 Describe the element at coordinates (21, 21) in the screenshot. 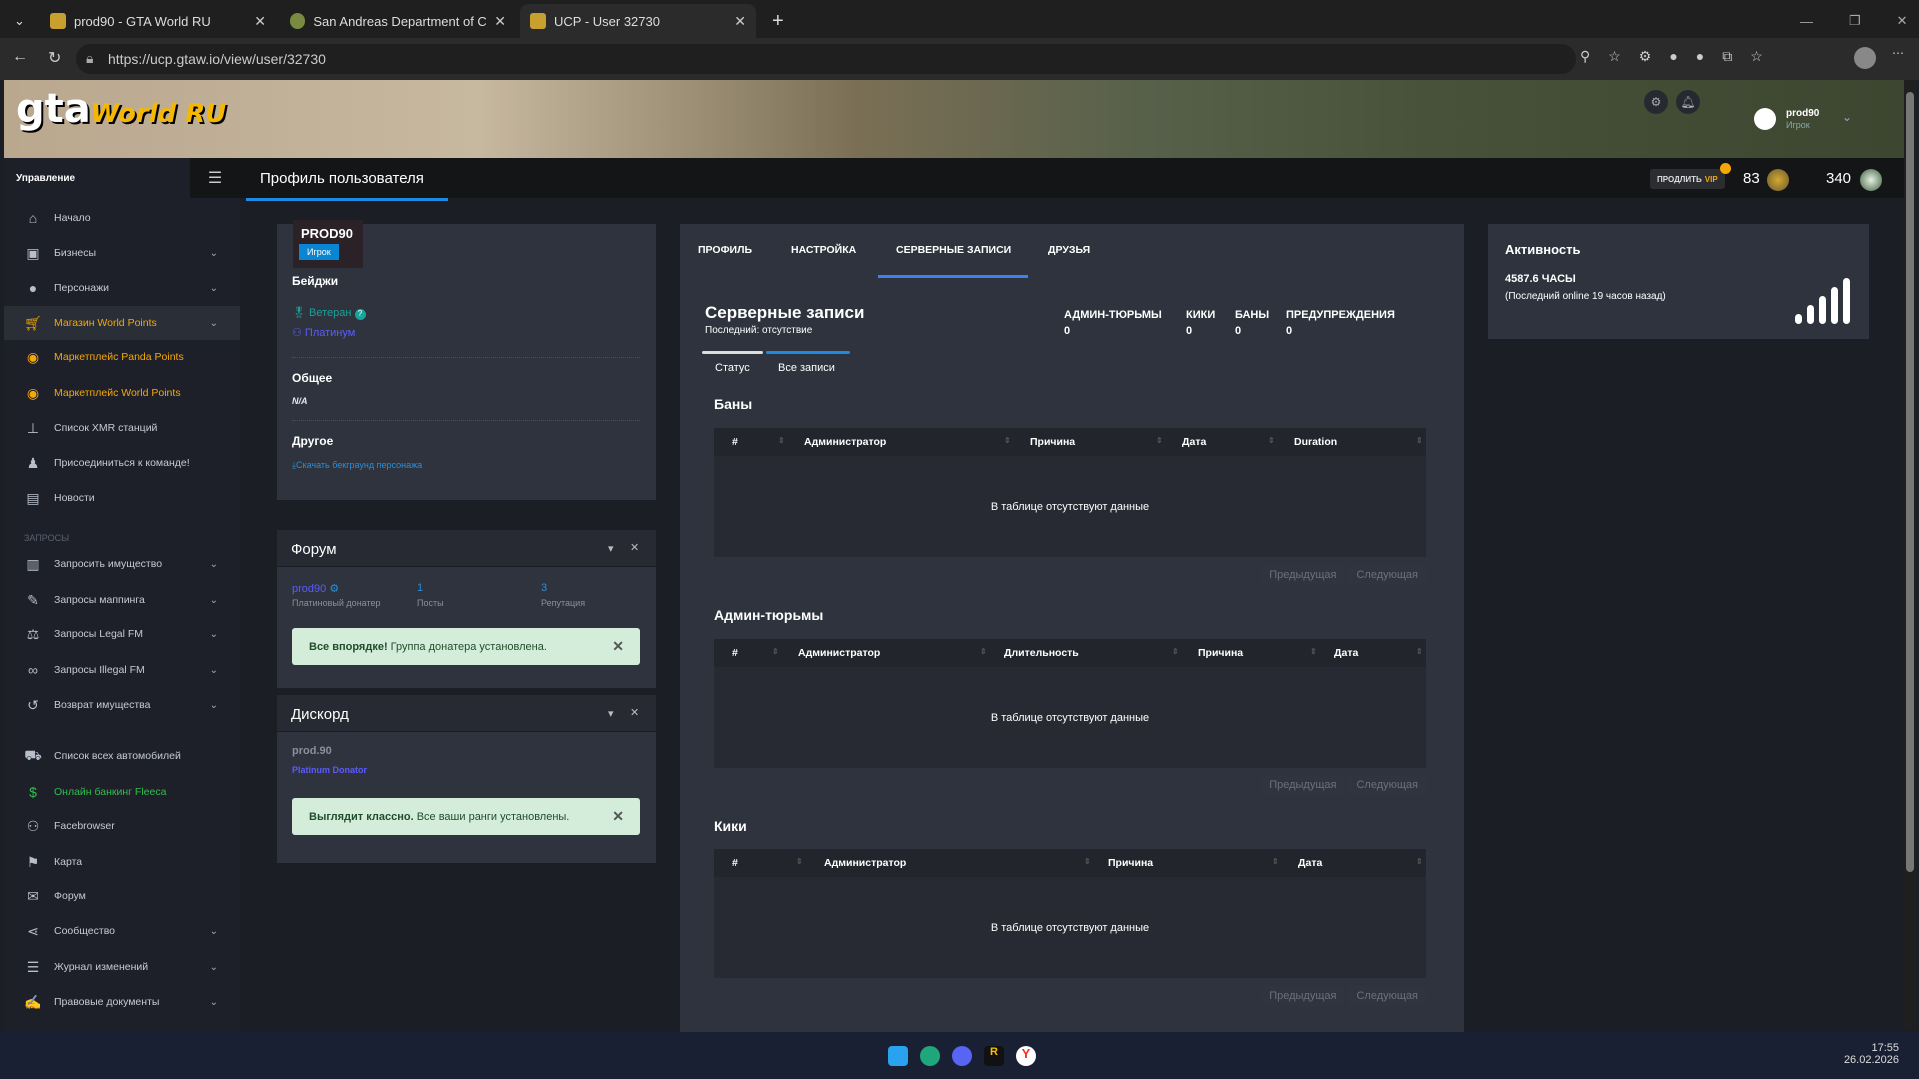

I see `tab-list-button: ⌄` at that location.